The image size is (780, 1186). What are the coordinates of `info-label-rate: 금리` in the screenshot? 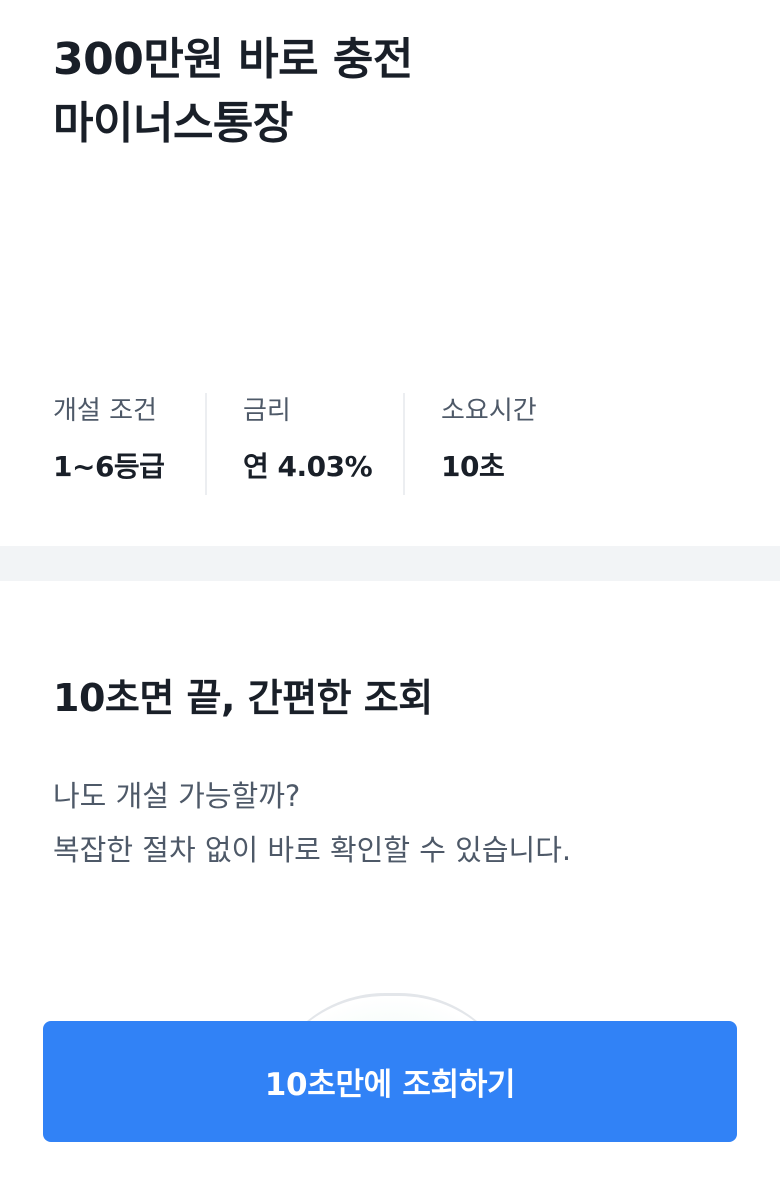 It's located at (267, 411).